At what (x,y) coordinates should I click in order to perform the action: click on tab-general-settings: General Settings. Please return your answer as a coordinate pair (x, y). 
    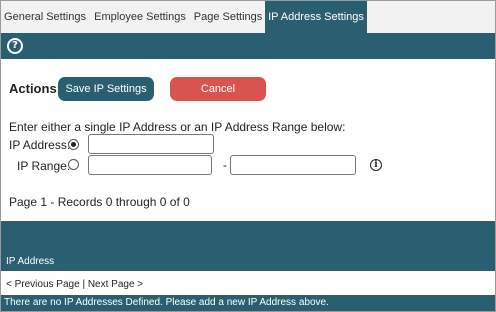
    Looking at the image, I should click on (45, 17).